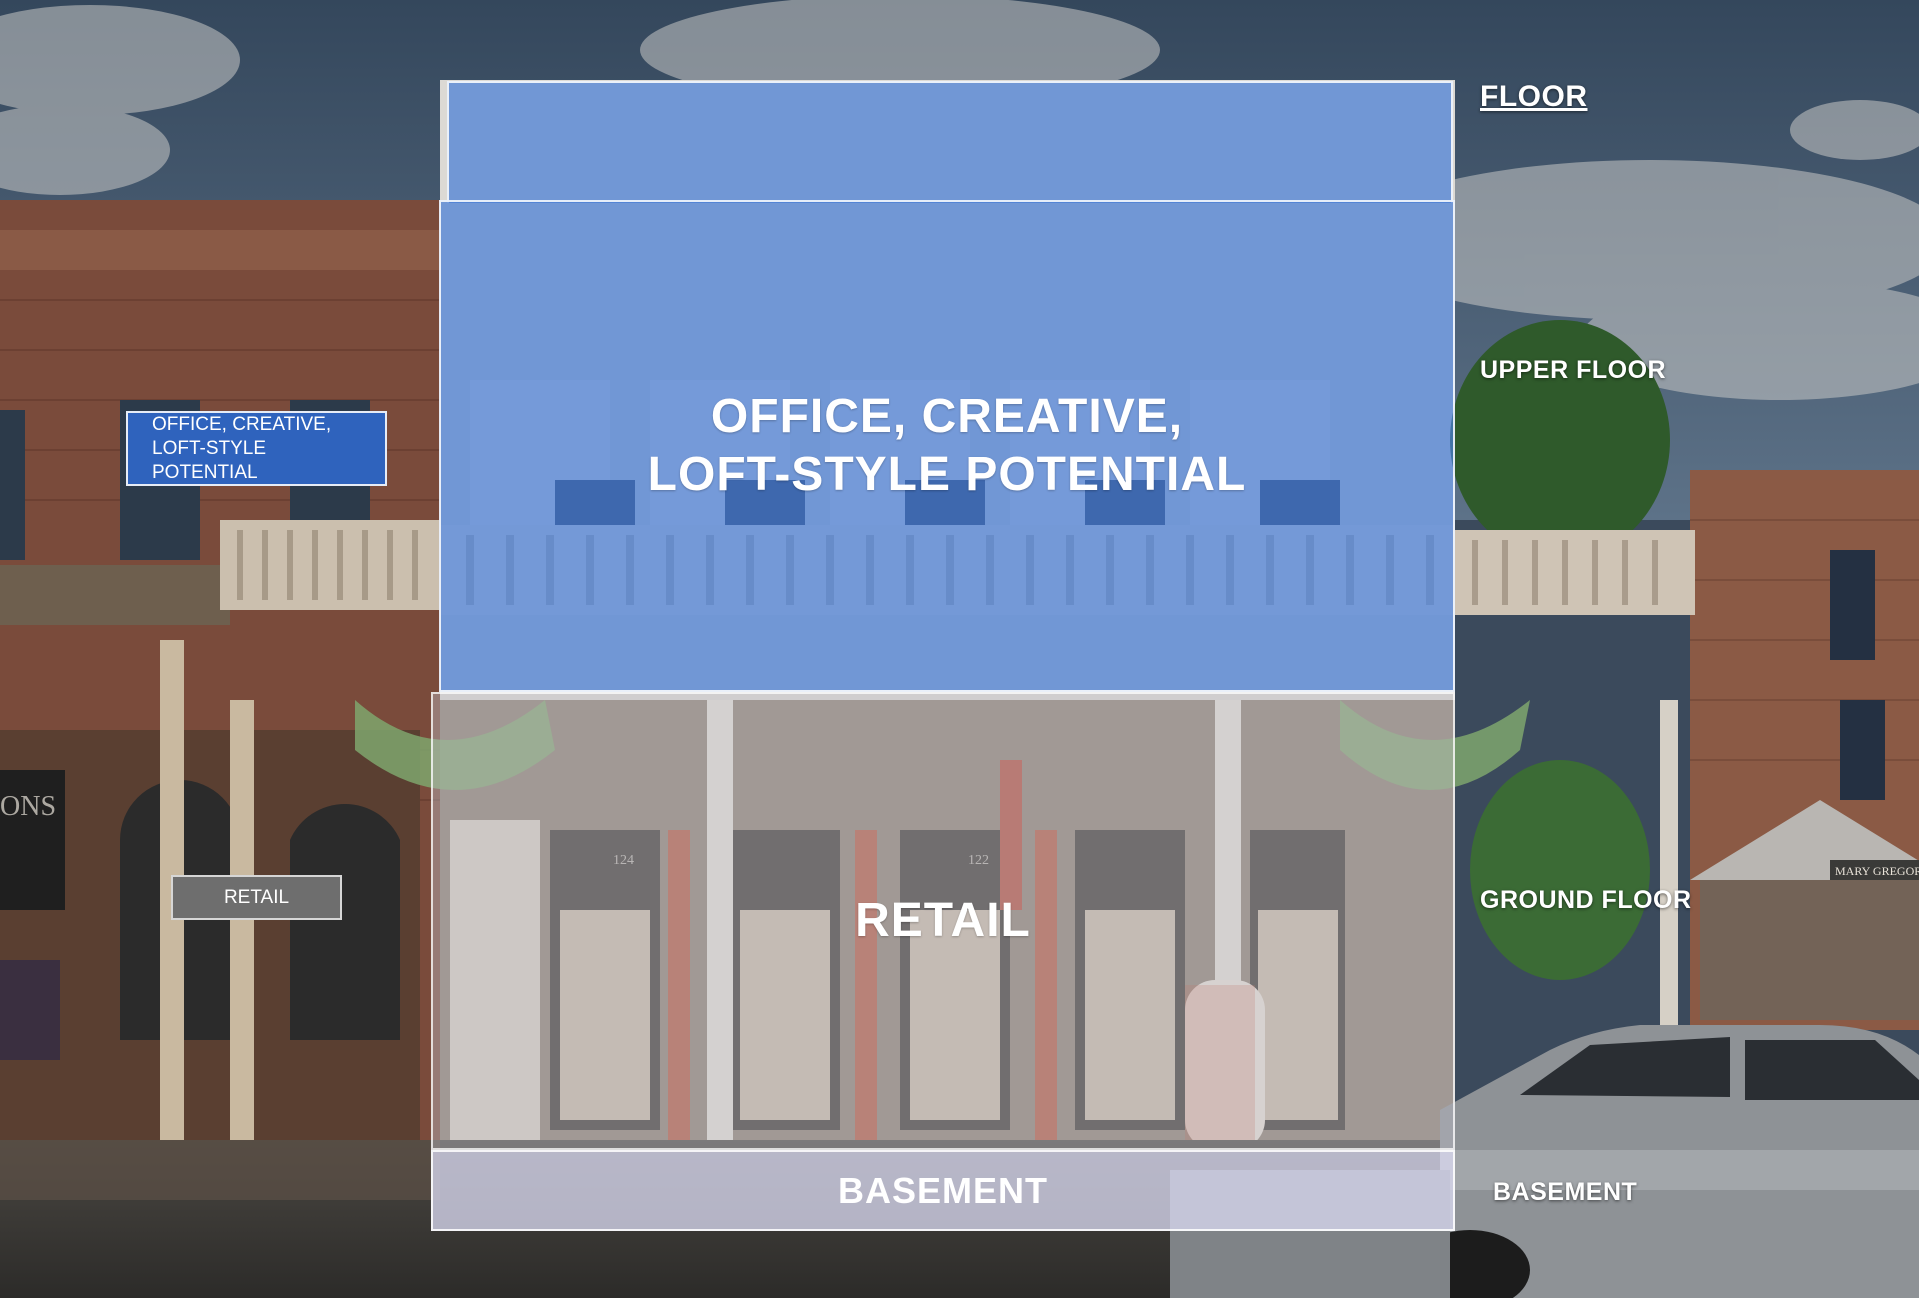  What do you see at coordinates (1586, 900) in the screenshot?
I see `ground-floor-side-label: GROUND FLOOR` at bounding box center [1586, 900].